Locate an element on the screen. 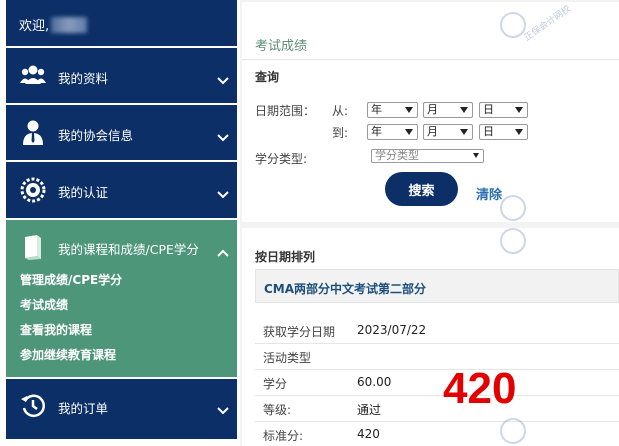  submenu-manage-credits: 管理成绩/CPE学分 is located at coordinates (71, 279).